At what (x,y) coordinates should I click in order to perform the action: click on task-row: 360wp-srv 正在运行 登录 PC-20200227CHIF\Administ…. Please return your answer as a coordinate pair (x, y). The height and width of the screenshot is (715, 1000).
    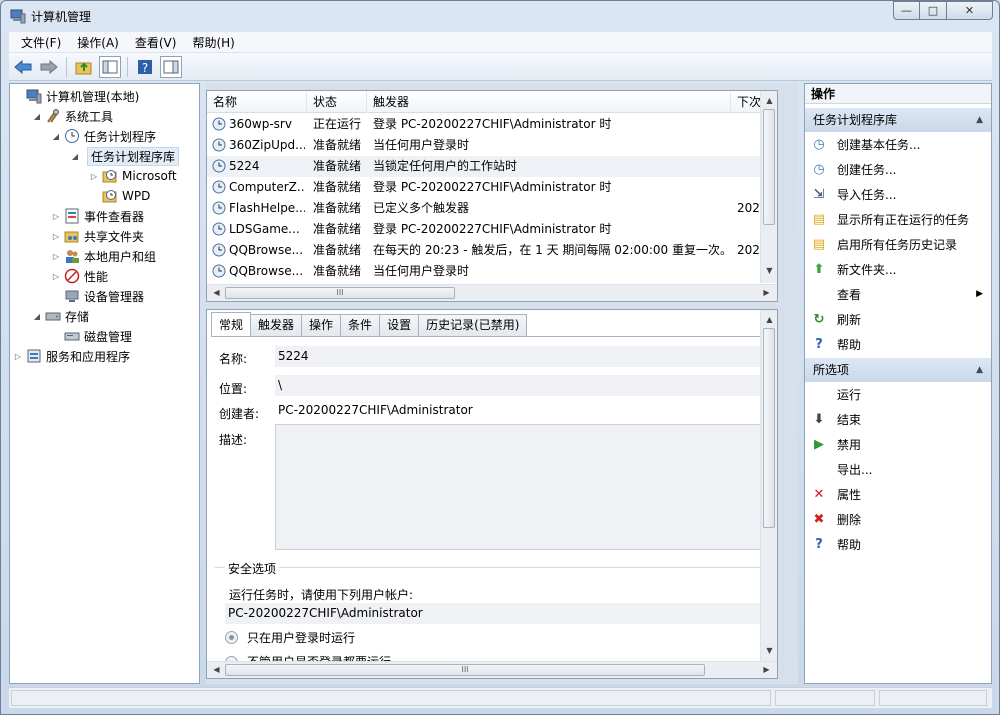
    Looking at the image, I should click on (492, 124).